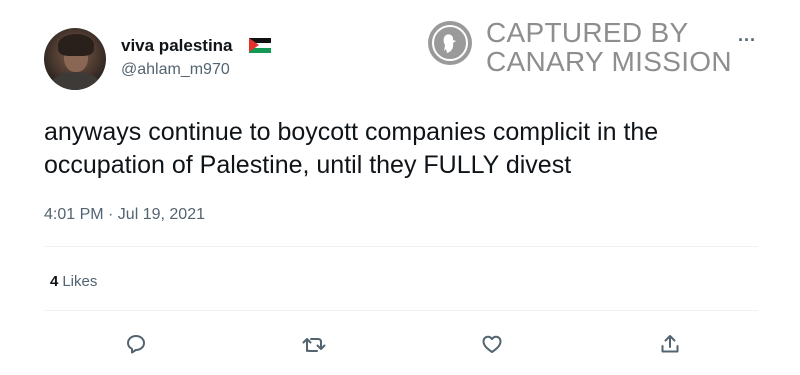  What do you see at coordinates (124, 215) in the screenshot?
I see `tweet-timestamp: 4:01 PM · Jul 19, 2021` at bounding box center [124, 215].